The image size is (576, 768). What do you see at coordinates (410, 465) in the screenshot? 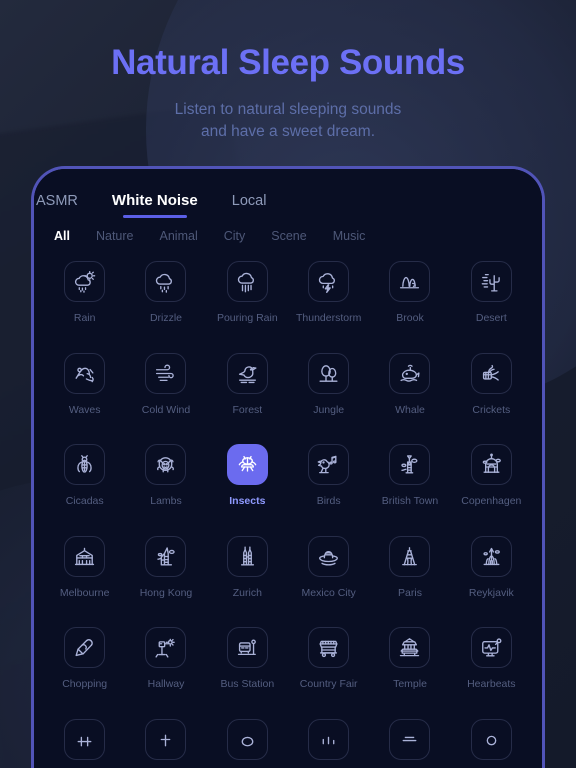
I see `big-ben-icon` at bounding box center [410, 465].